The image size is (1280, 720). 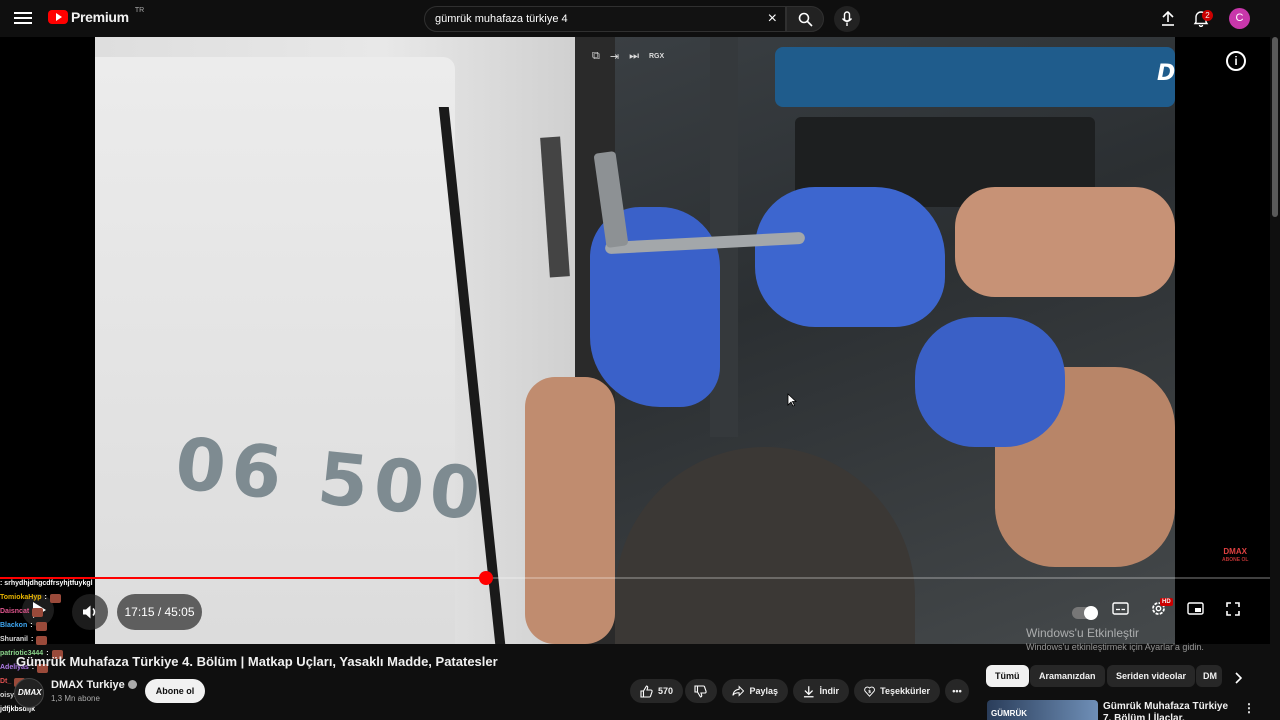 What do you see at coordinates (1236, 61) in the screenshot?
I see `info-icon: i` at bounding box center [1236, 61].